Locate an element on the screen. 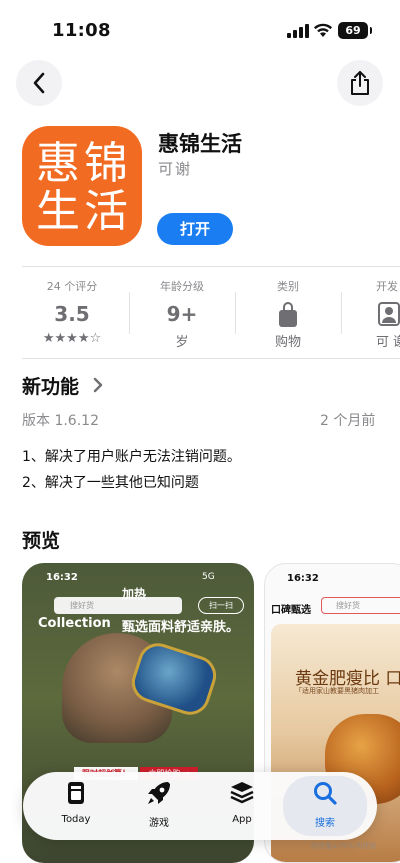 The width and height of the screenshot is (400, 863). chevron-right-icon is located at coordinates (98, 385).